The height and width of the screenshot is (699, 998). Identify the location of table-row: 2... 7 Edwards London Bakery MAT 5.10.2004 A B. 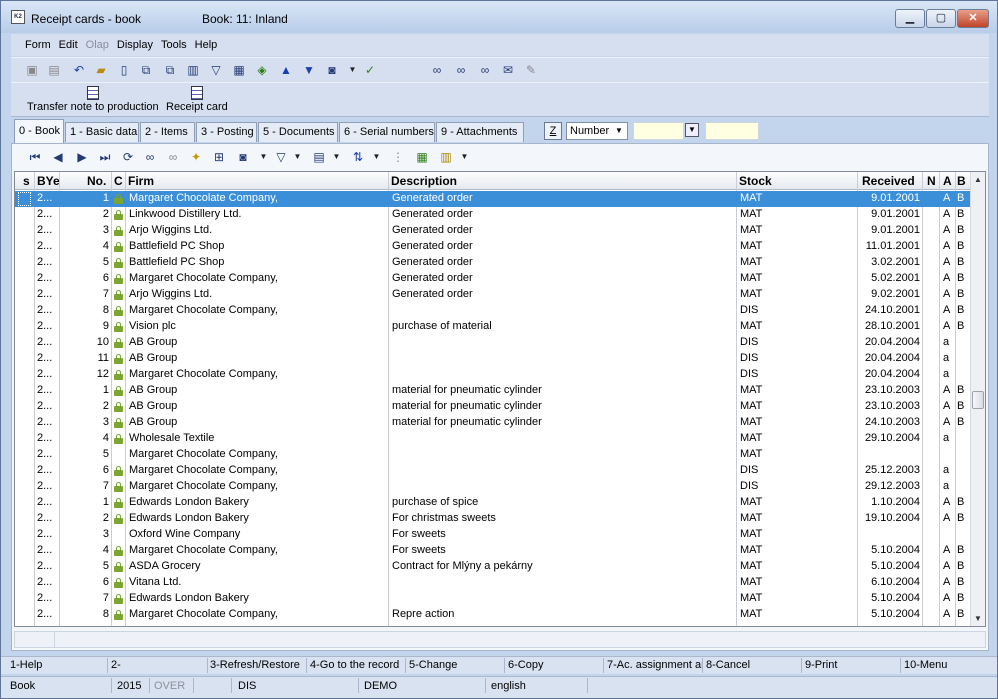
(493, 599).